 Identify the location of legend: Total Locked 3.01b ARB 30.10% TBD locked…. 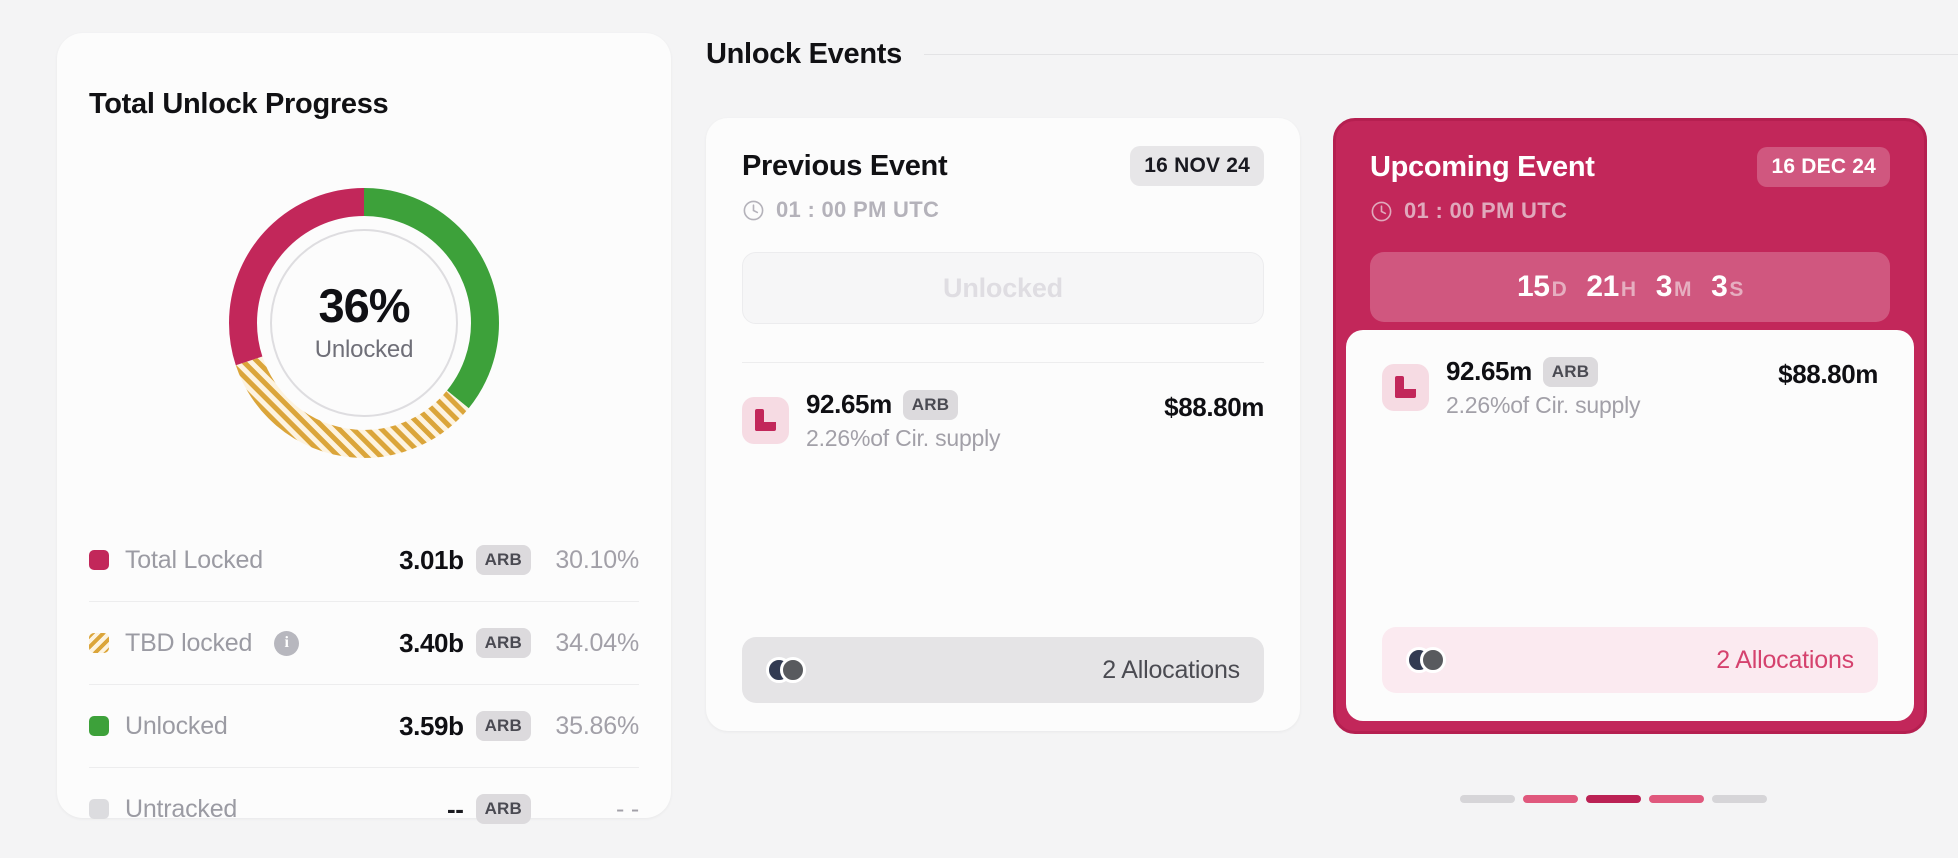
(364, 684).